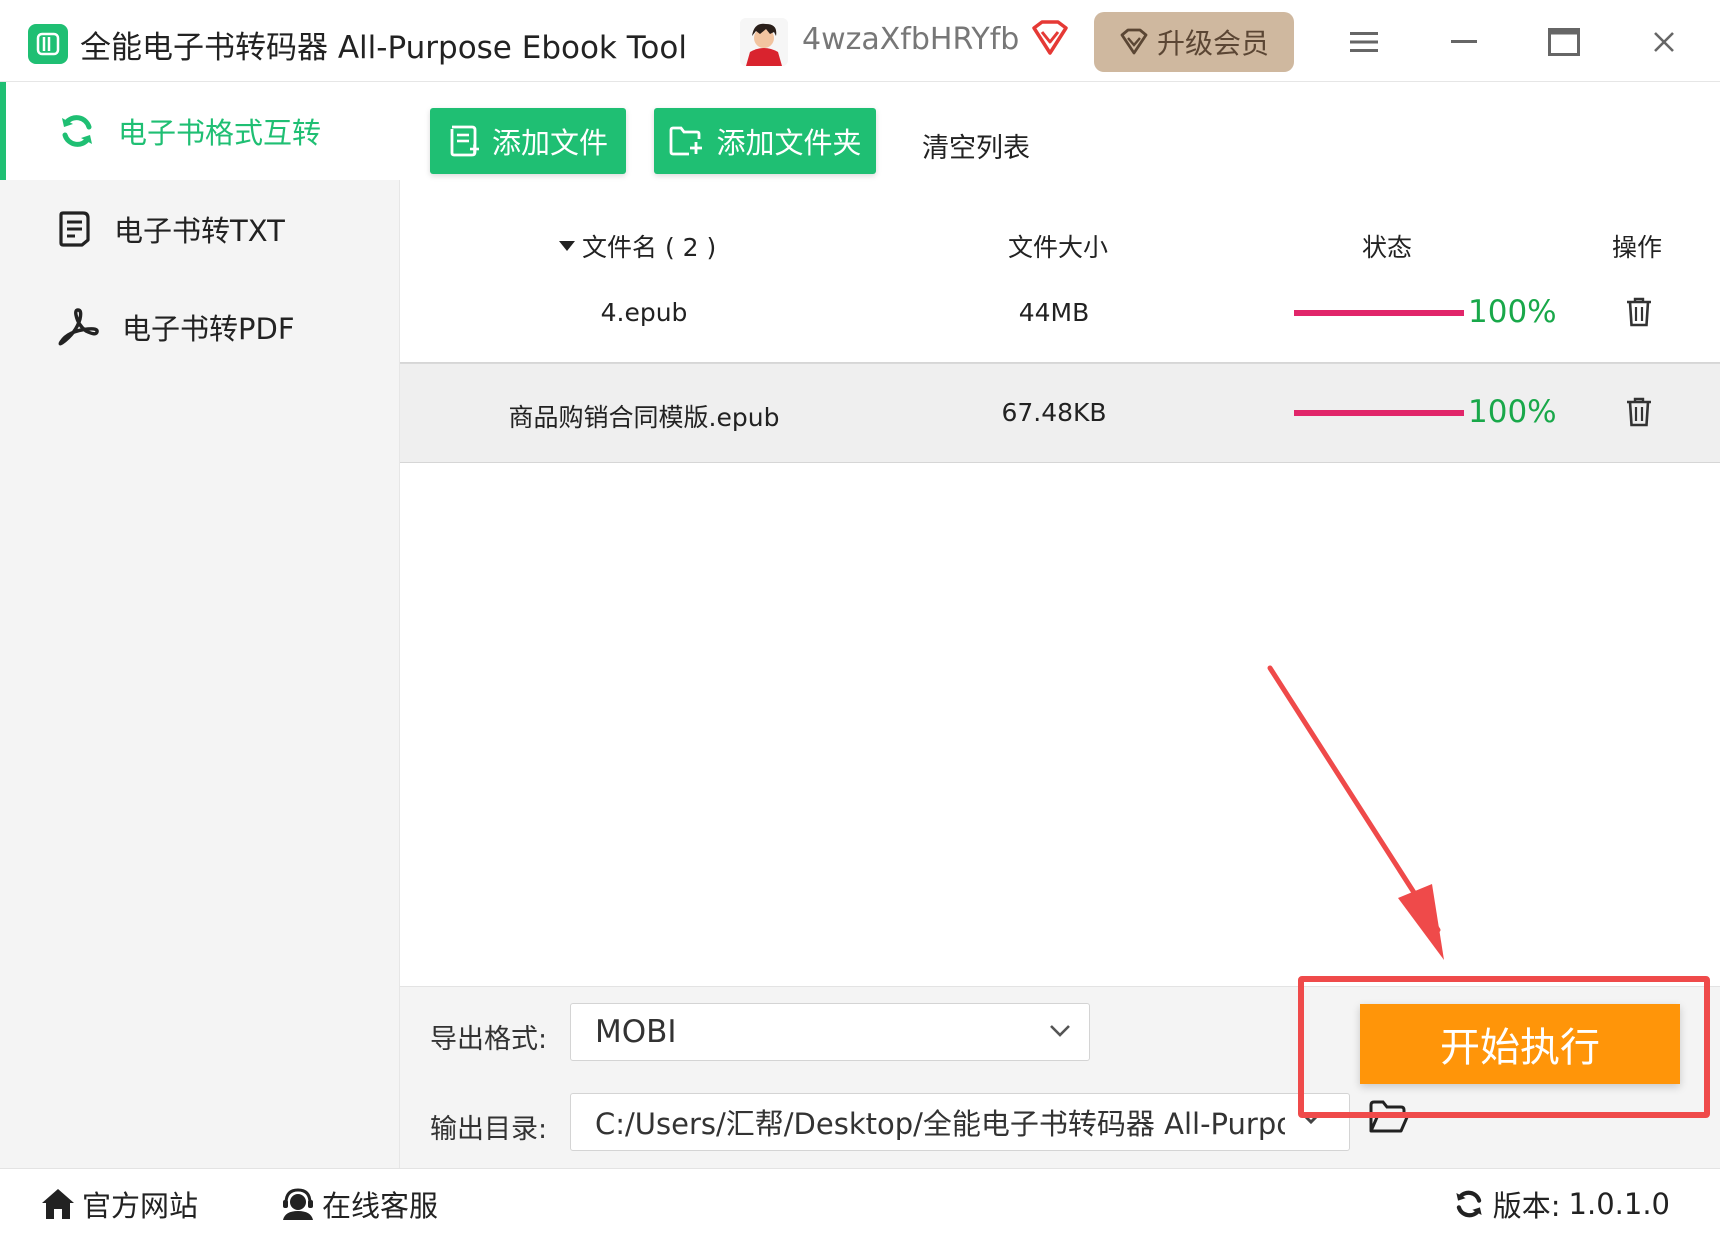 Image resolution: width=1720 pixels, height=1234 pixels. Describe the element at coordinates (911, 39) in the screenshot. I see `username: 4wzaXfbHRYfb` at that location.